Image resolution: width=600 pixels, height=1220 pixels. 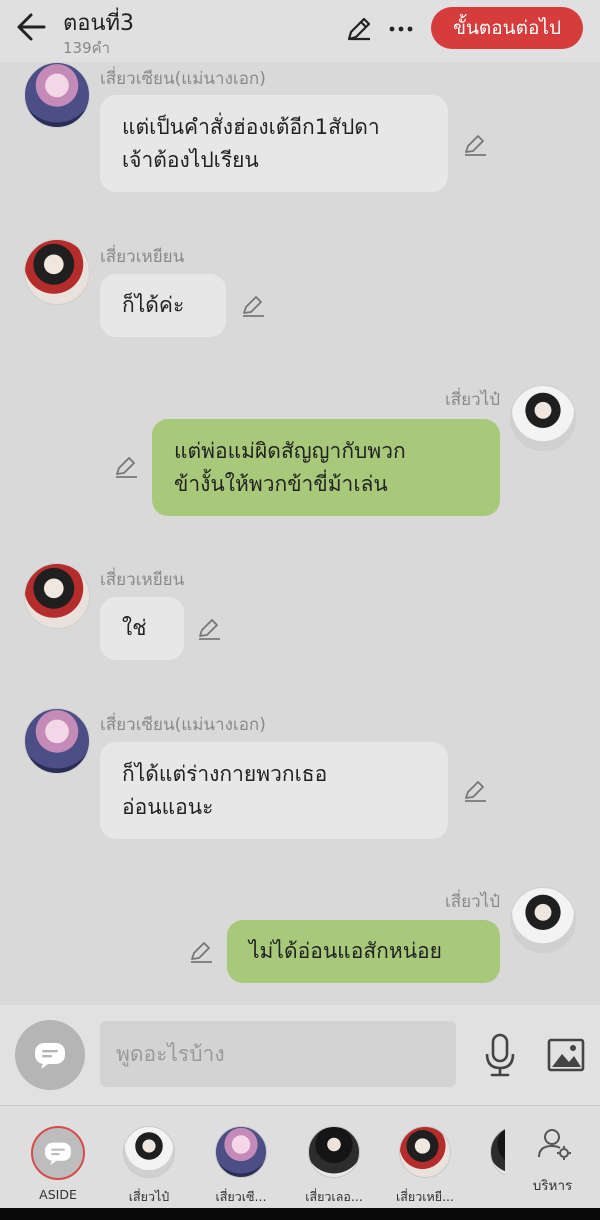 I want to click on word-count: 139คำ, so click(x=87, y=48).